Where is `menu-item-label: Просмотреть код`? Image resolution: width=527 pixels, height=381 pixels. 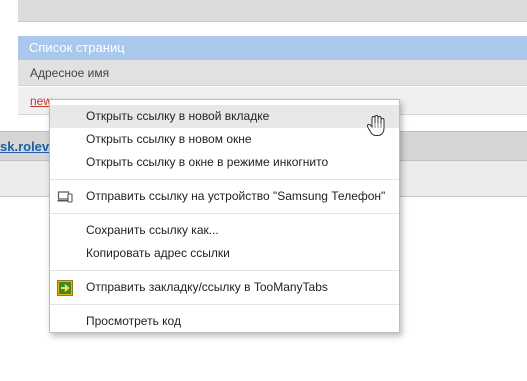 menu-item-label: Просмотреть код is located at coordinates (133, 321).